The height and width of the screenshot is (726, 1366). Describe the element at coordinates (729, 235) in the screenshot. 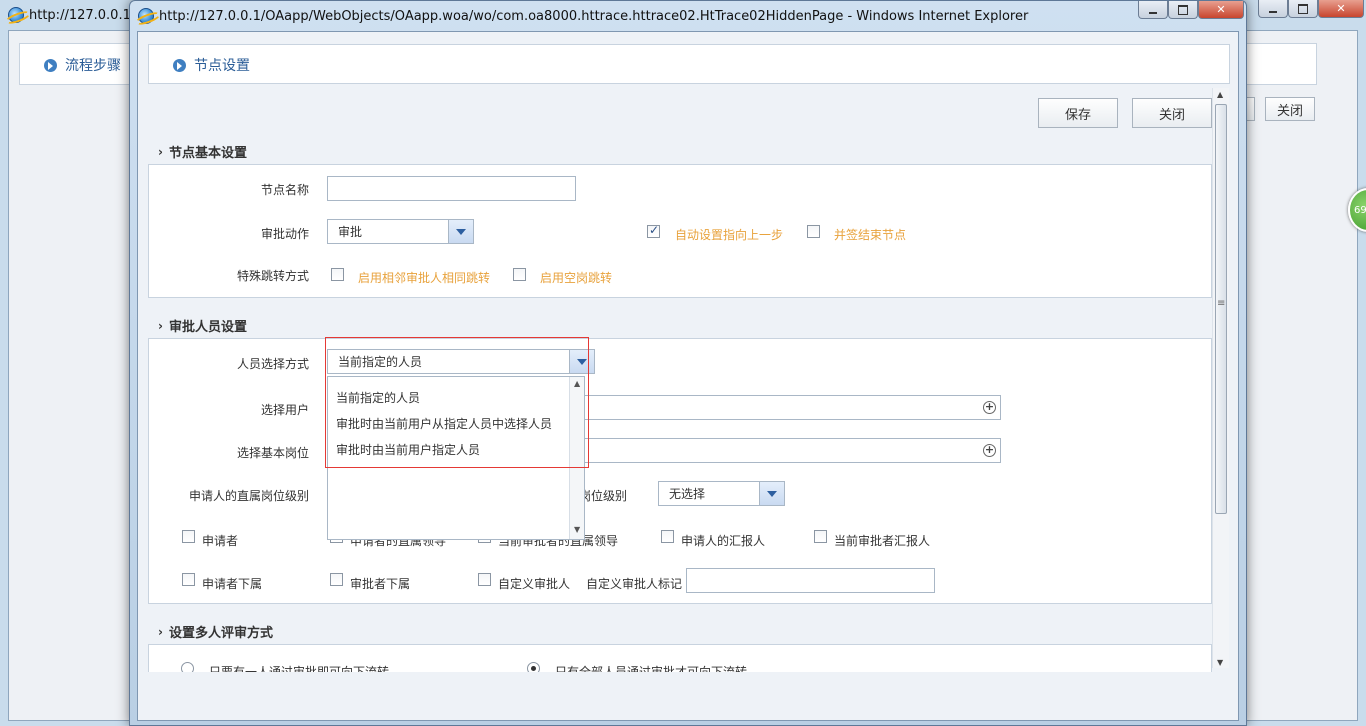

I see `auto-prev-label: 自动设置指向上一步` at that location.